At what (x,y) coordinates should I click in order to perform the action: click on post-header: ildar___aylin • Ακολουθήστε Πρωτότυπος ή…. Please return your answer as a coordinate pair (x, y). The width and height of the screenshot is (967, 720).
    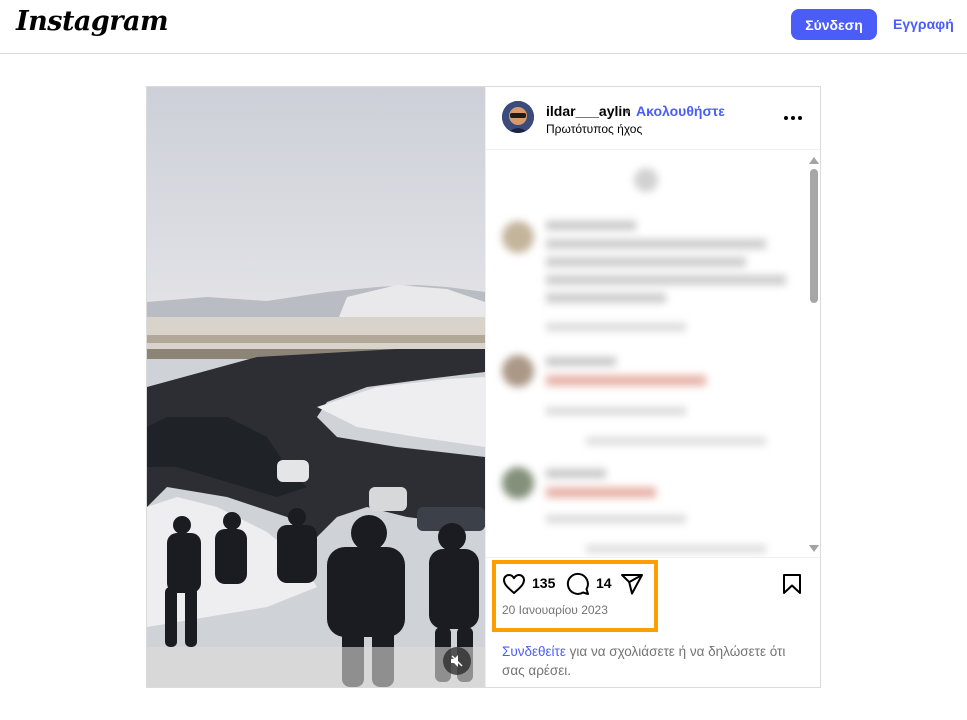
    Looking at the image, I should click on (654, 118).